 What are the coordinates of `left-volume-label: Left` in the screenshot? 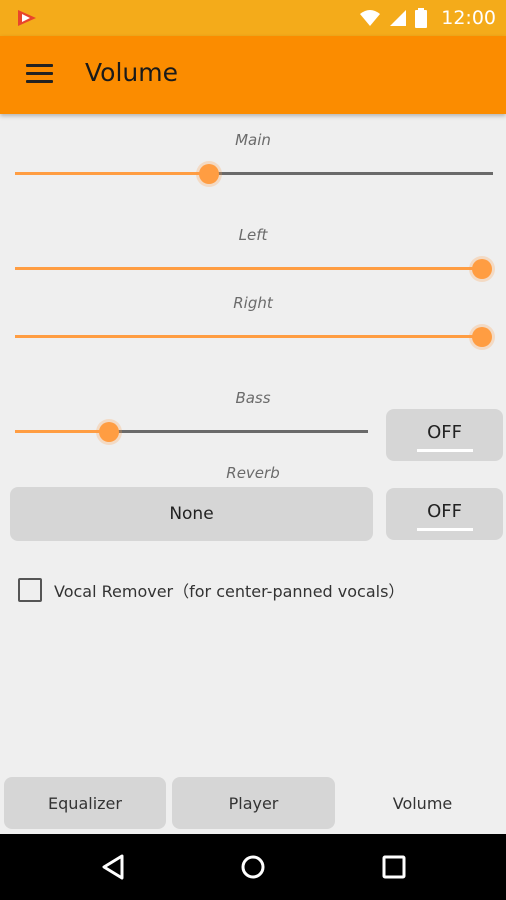 It's located at (253, 235).